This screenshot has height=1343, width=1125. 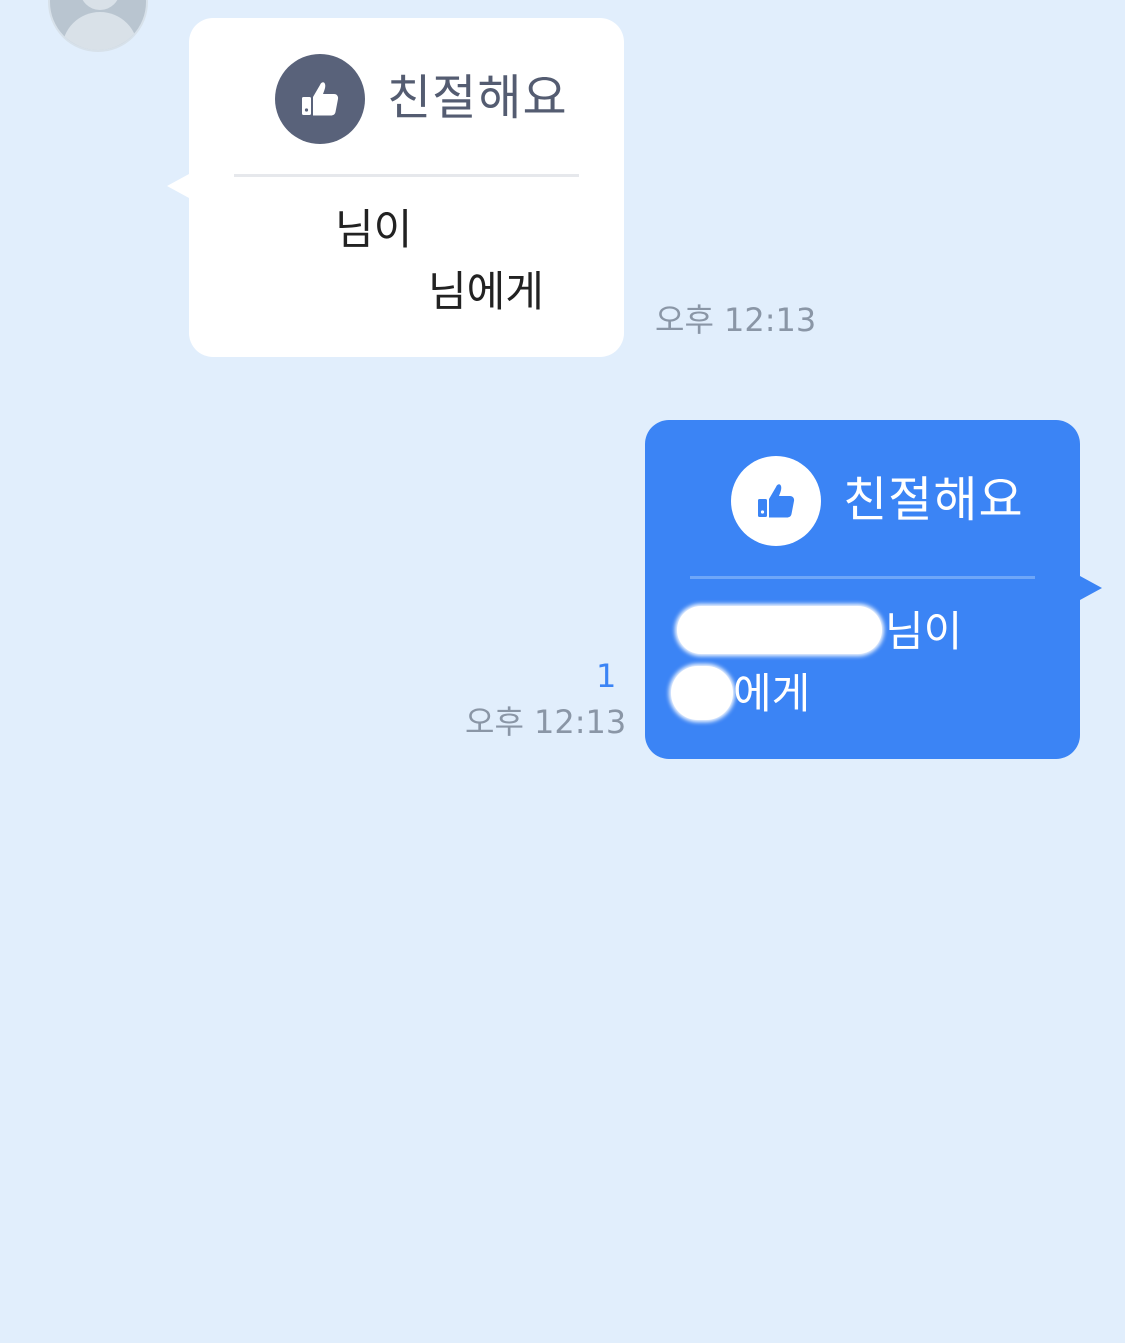 I want to click on recipient-suffix: 님에게, so click(x=486, y=291).